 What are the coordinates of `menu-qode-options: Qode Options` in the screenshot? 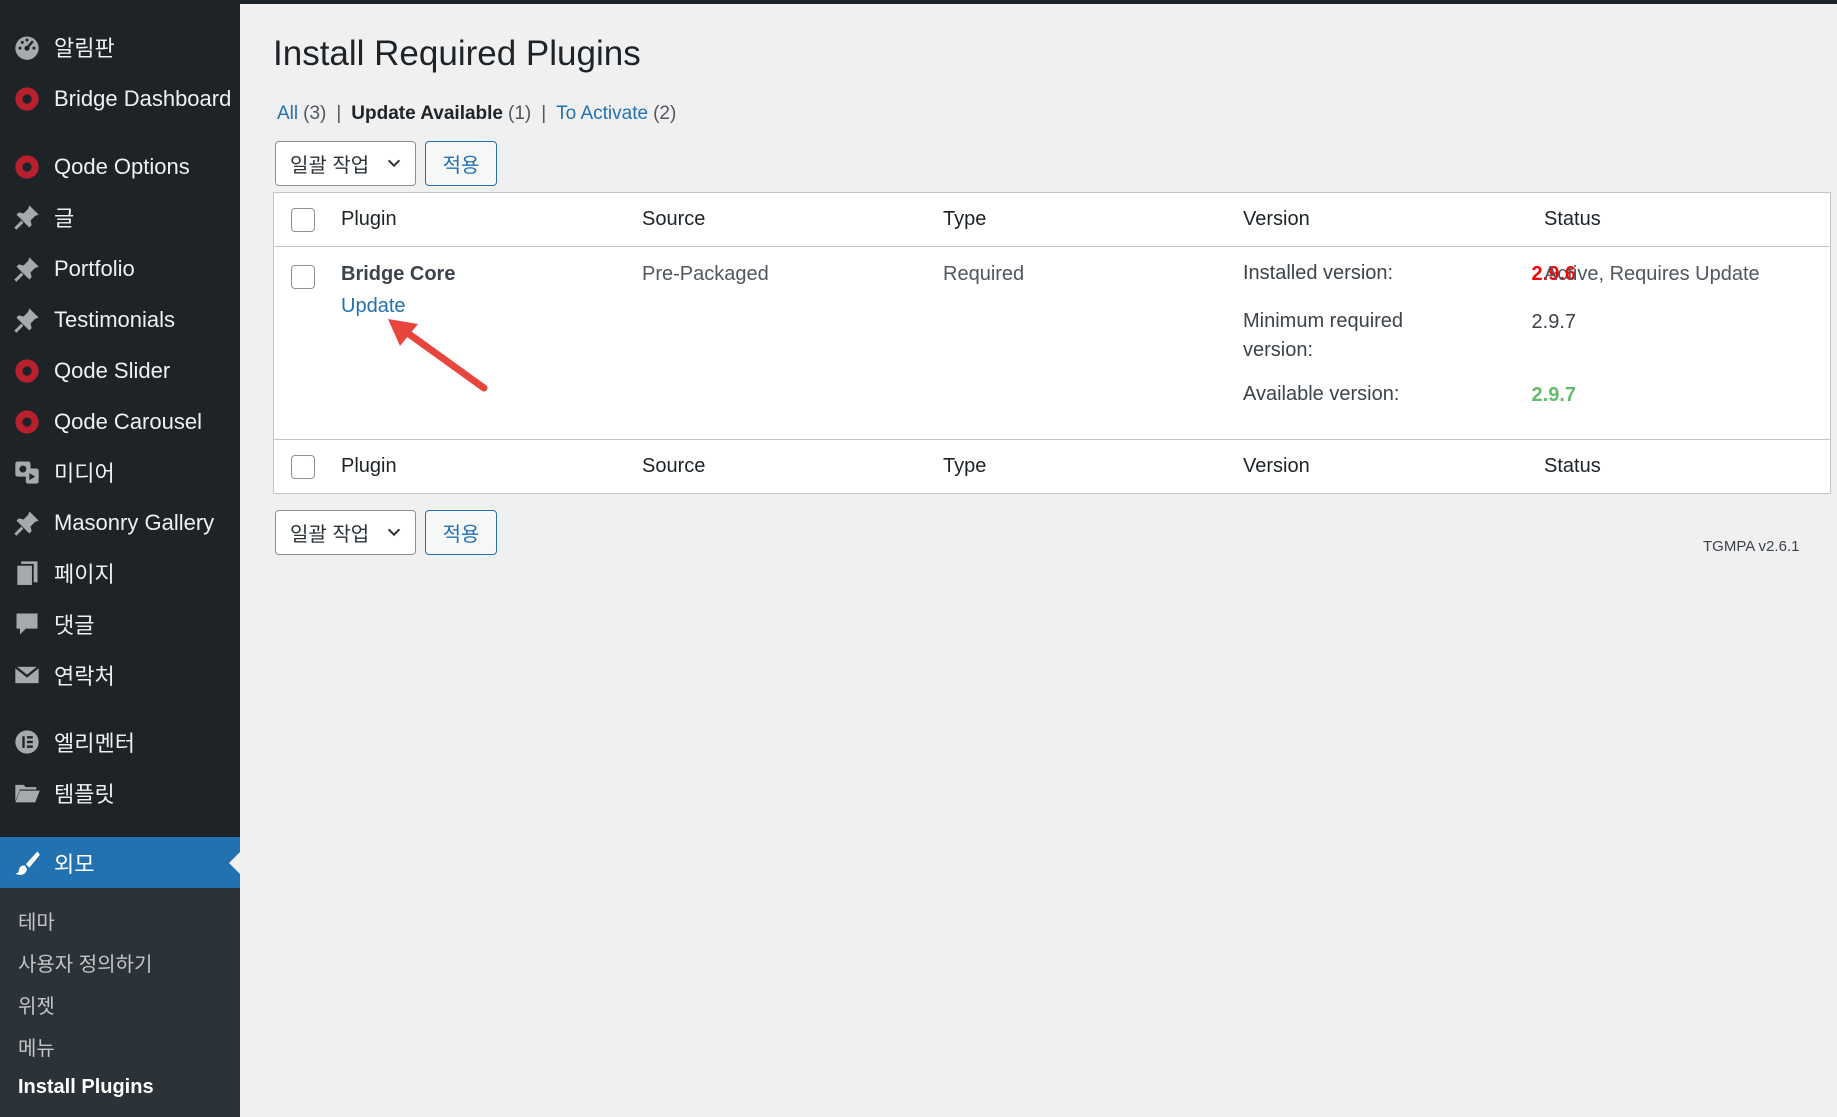 It's located at (120, 167).